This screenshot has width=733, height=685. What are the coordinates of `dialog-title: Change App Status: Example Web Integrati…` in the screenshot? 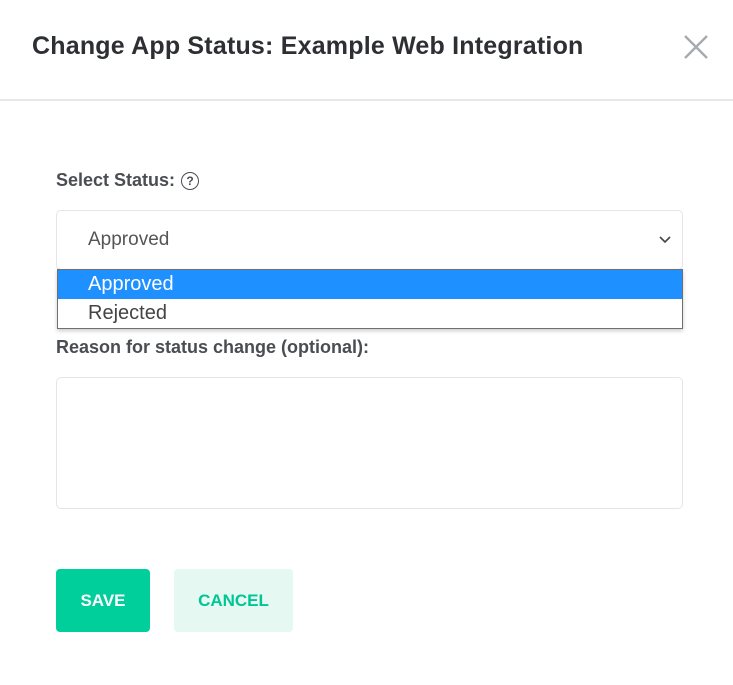 It's located at (308, 46).